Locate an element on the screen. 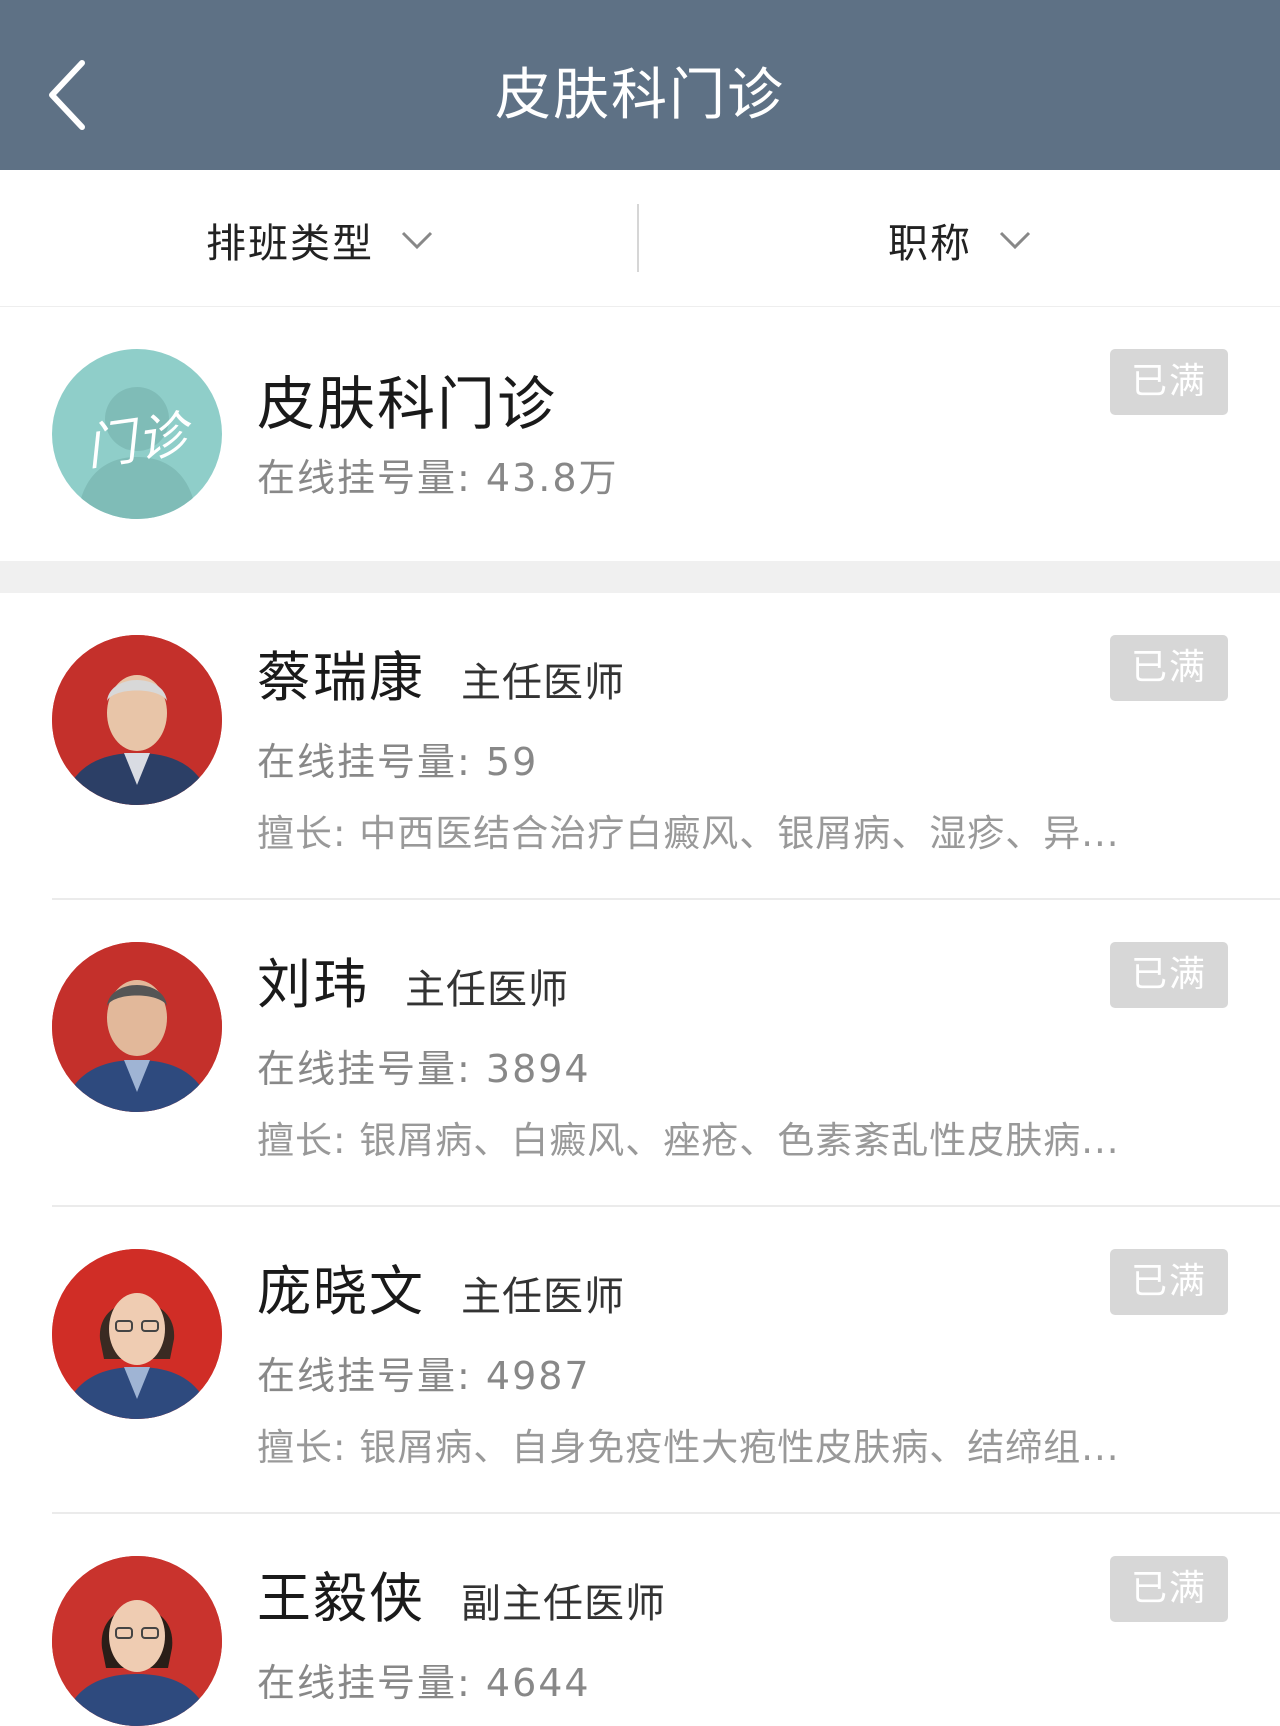 The height and width of the screenshot is (1726, 1280). registration-count: 在线挂号量: 43.8万 is located at coordinates (438, 474).